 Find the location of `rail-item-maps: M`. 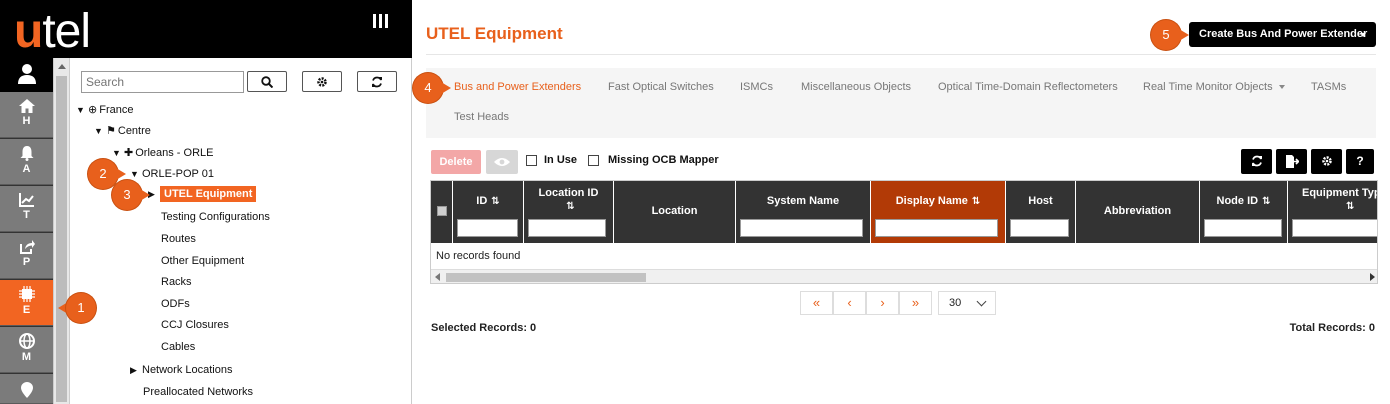

rail-item-maps: M is located at coordinates (26, 350).